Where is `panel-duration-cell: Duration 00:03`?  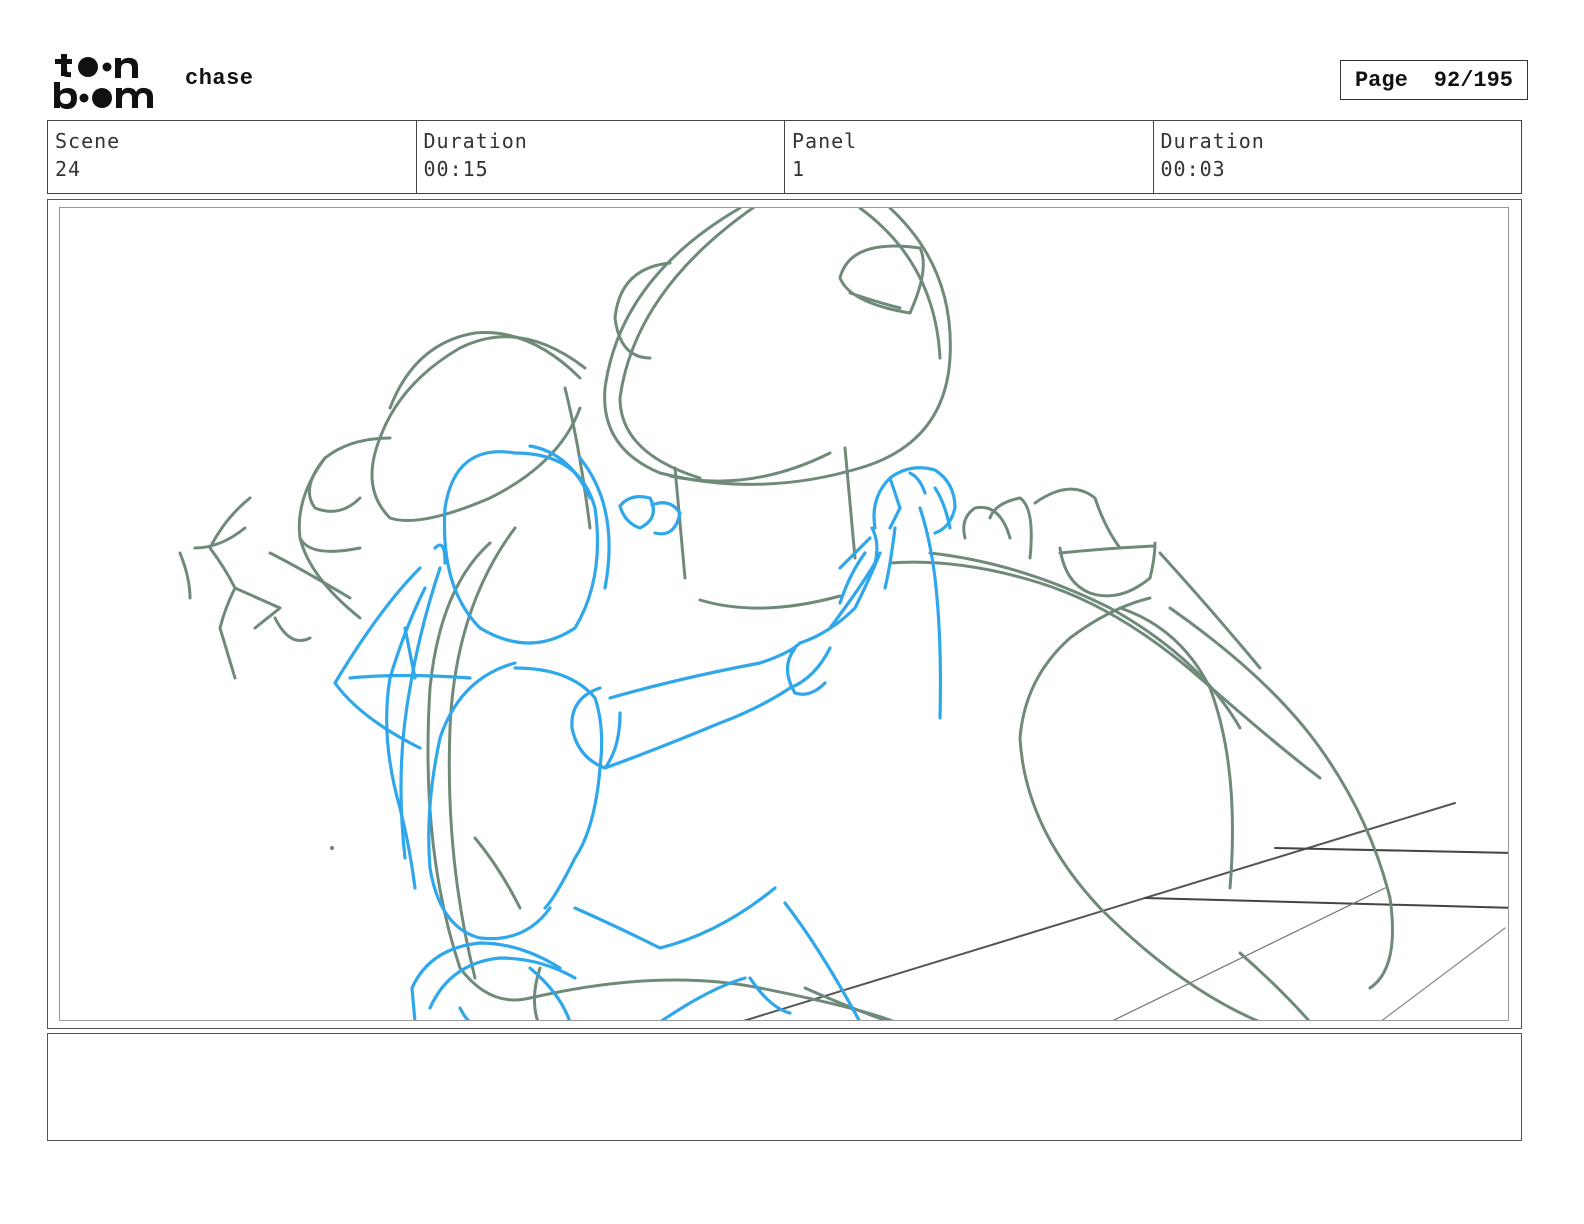
panel-duration-cell: Duration 00:03 is located at coordinates (1338, 157).